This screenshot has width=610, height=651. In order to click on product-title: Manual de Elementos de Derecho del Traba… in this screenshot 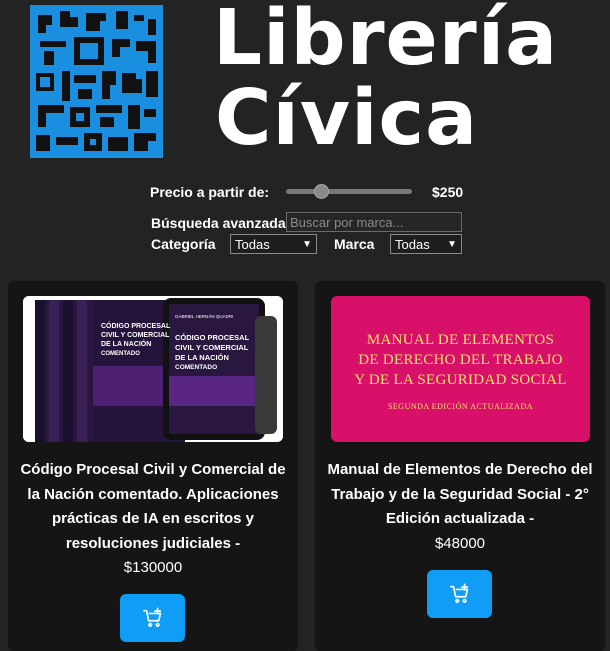, I will do `click(460, 507)`.